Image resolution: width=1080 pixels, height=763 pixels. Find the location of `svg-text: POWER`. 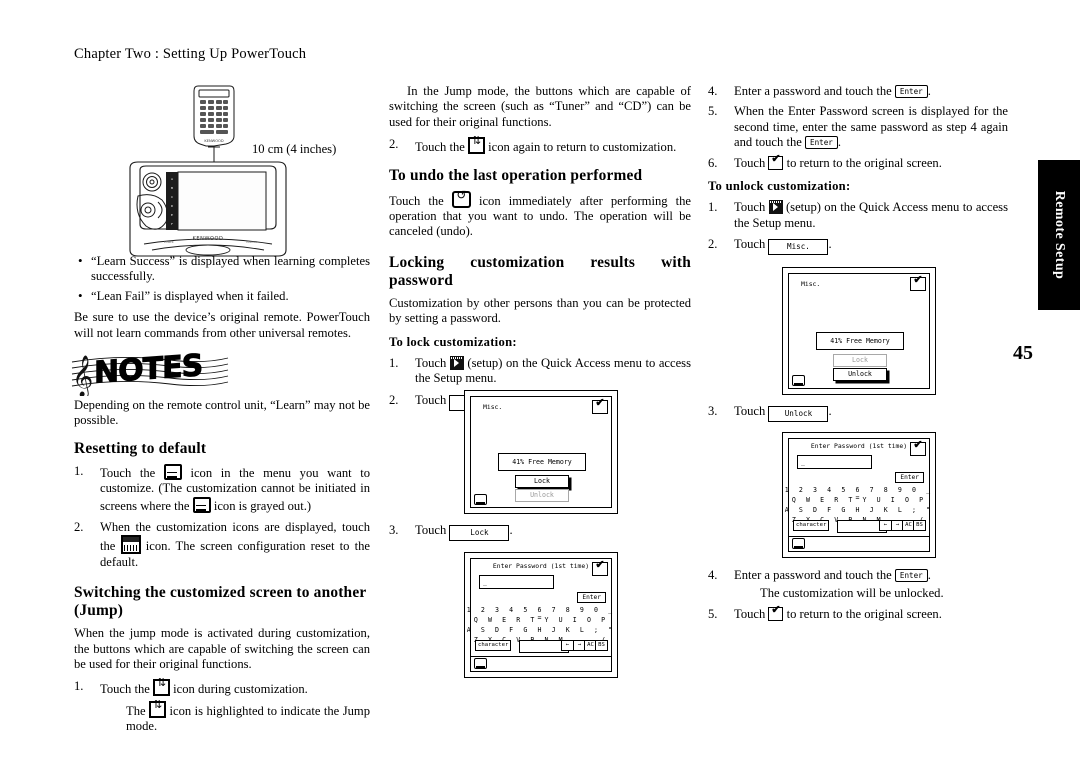

svg-text: POWER is located at coordinates (169, 242).